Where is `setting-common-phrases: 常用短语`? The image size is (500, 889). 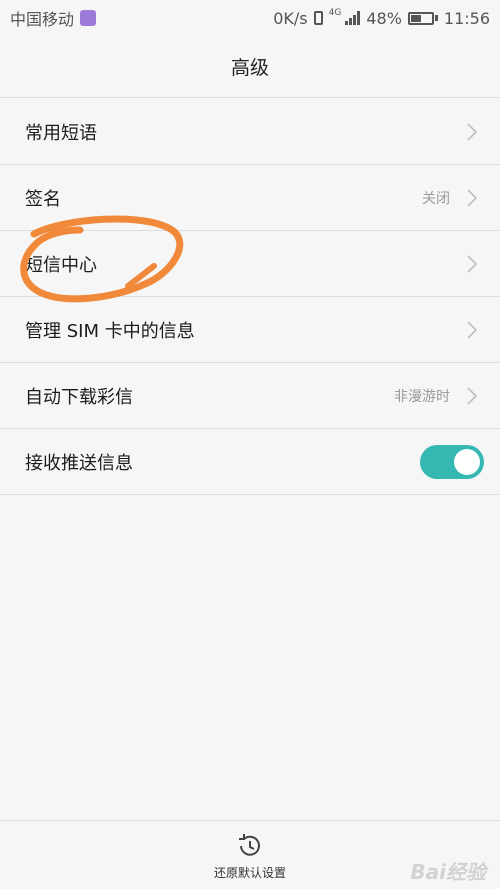
setting-common-phrases: 常用短语 is located at coordinates (250, 132).